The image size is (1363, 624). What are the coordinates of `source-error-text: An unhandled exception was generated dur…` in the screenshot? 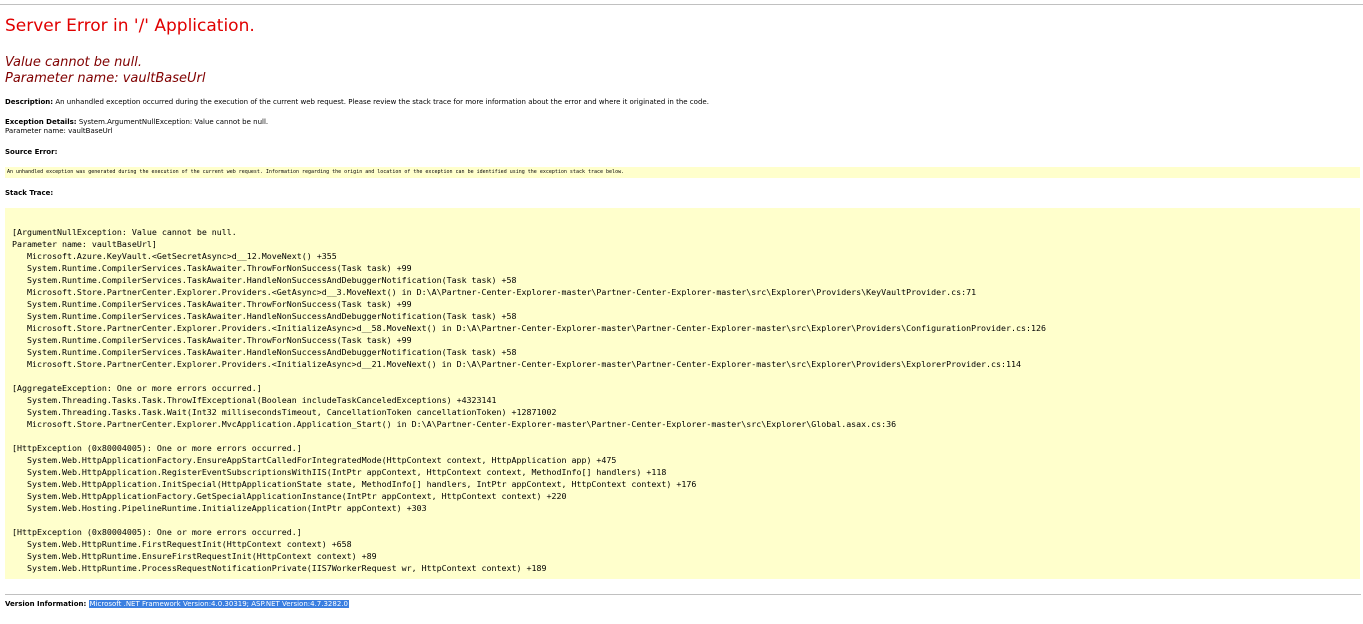 It's located at (316, 172).